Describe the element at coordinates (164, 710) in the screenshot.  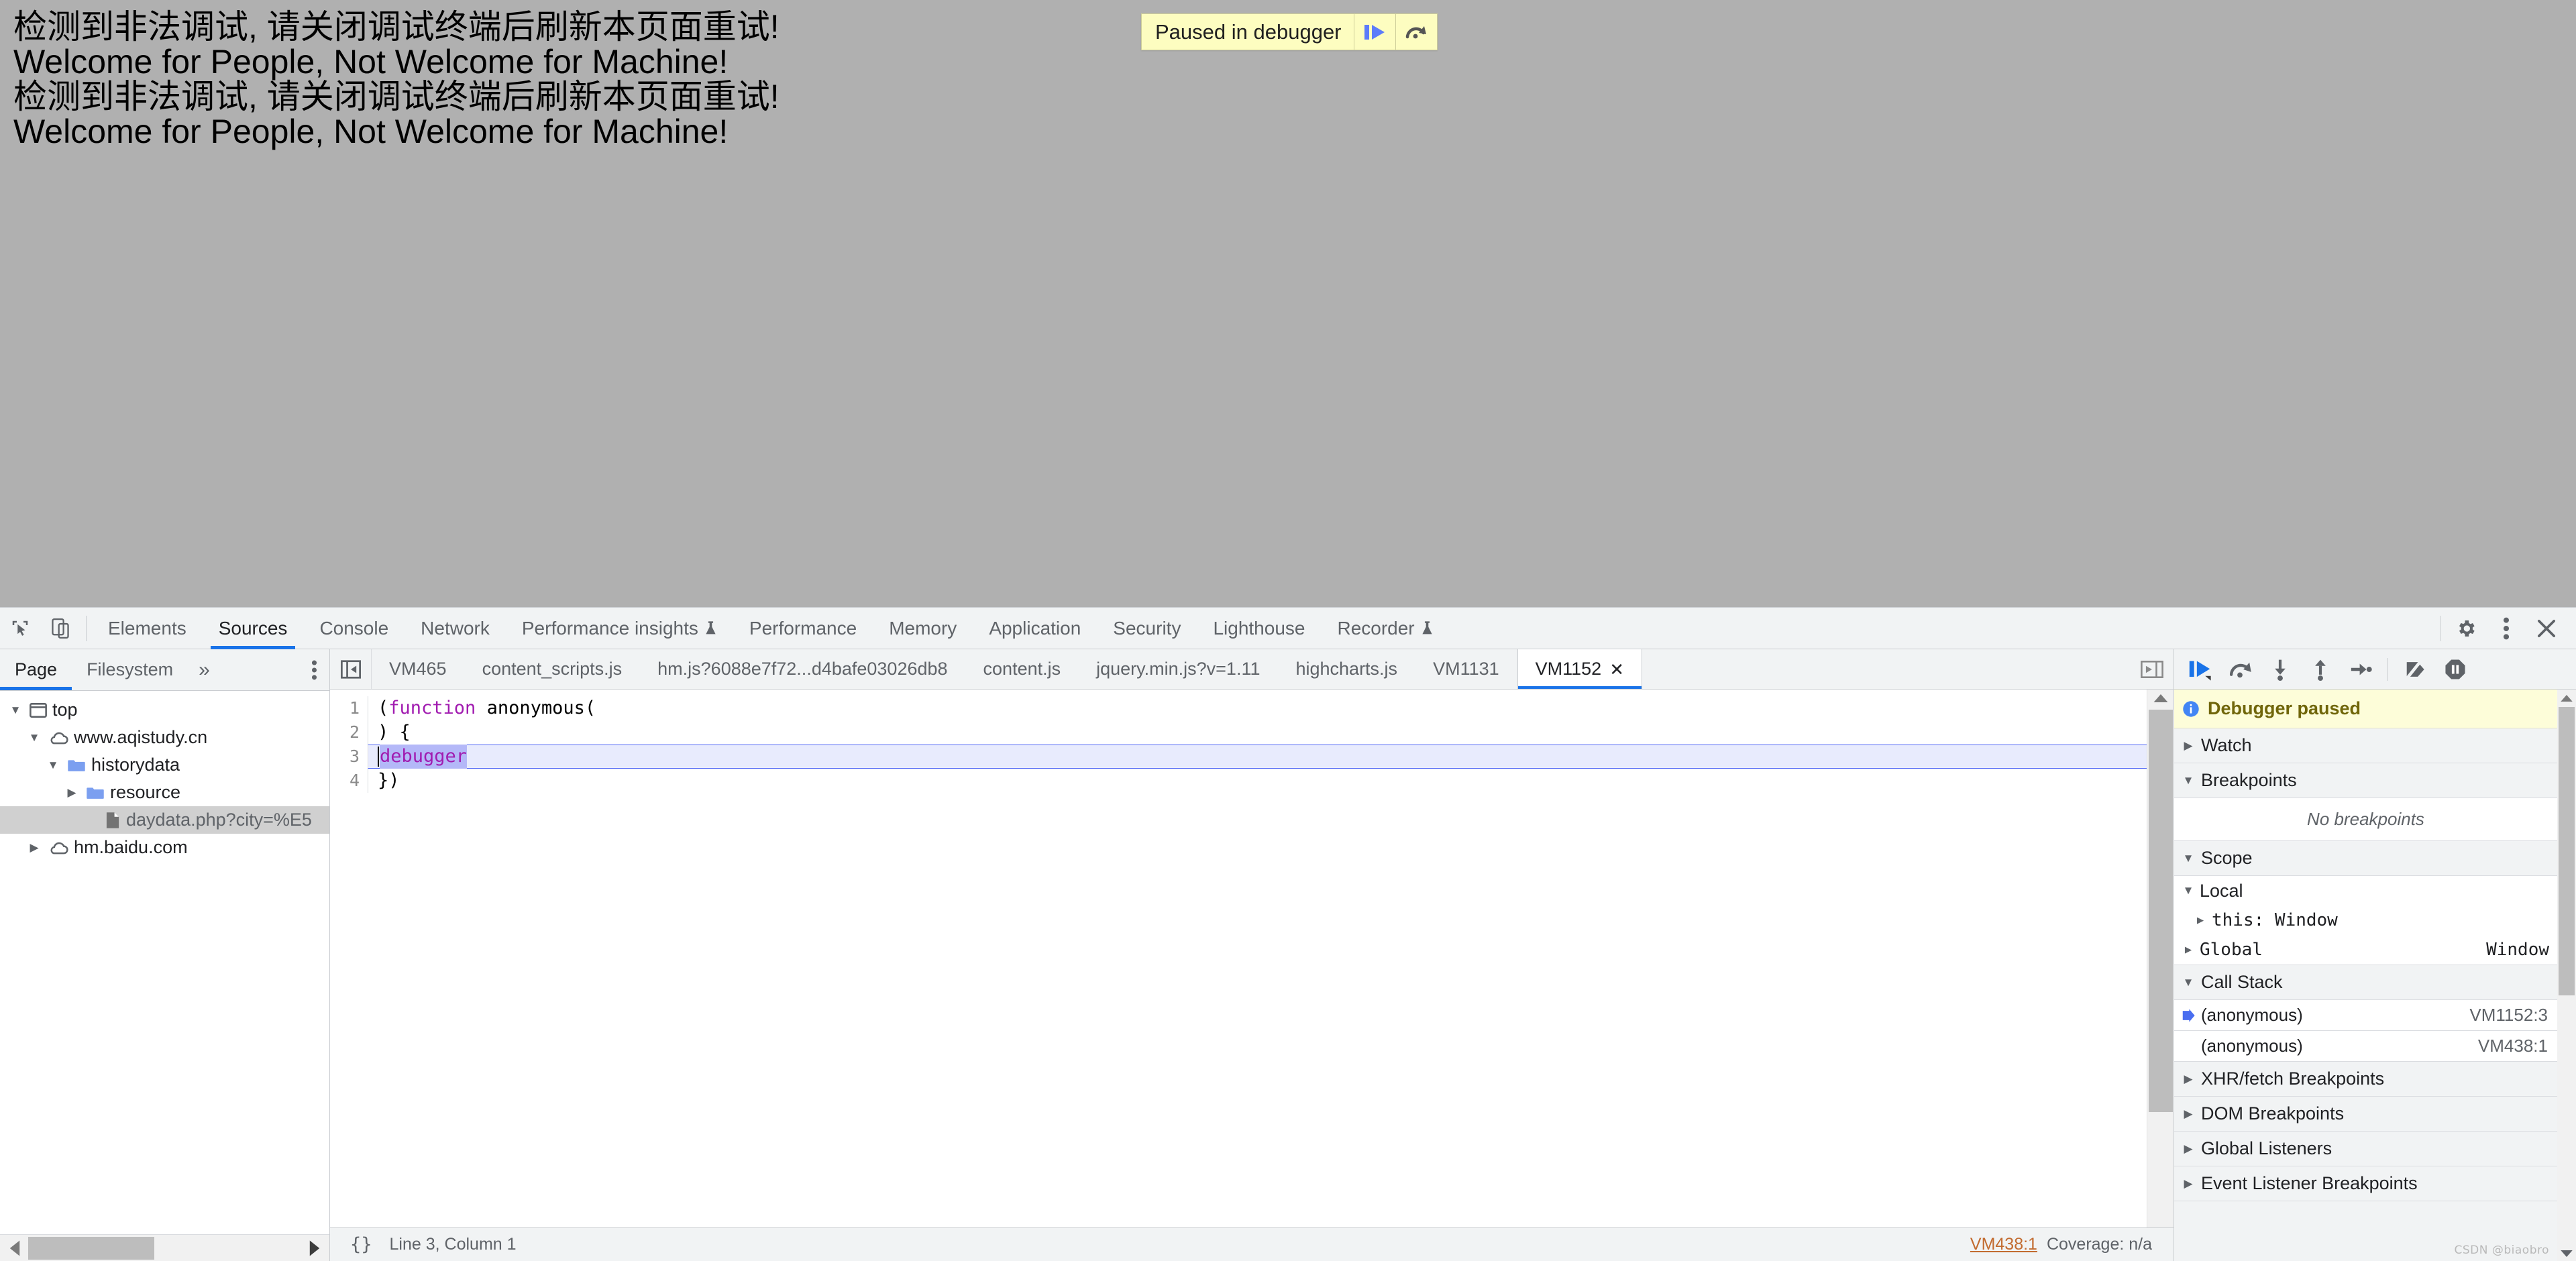
I see `tree-item-top: ▼ top` at that location.